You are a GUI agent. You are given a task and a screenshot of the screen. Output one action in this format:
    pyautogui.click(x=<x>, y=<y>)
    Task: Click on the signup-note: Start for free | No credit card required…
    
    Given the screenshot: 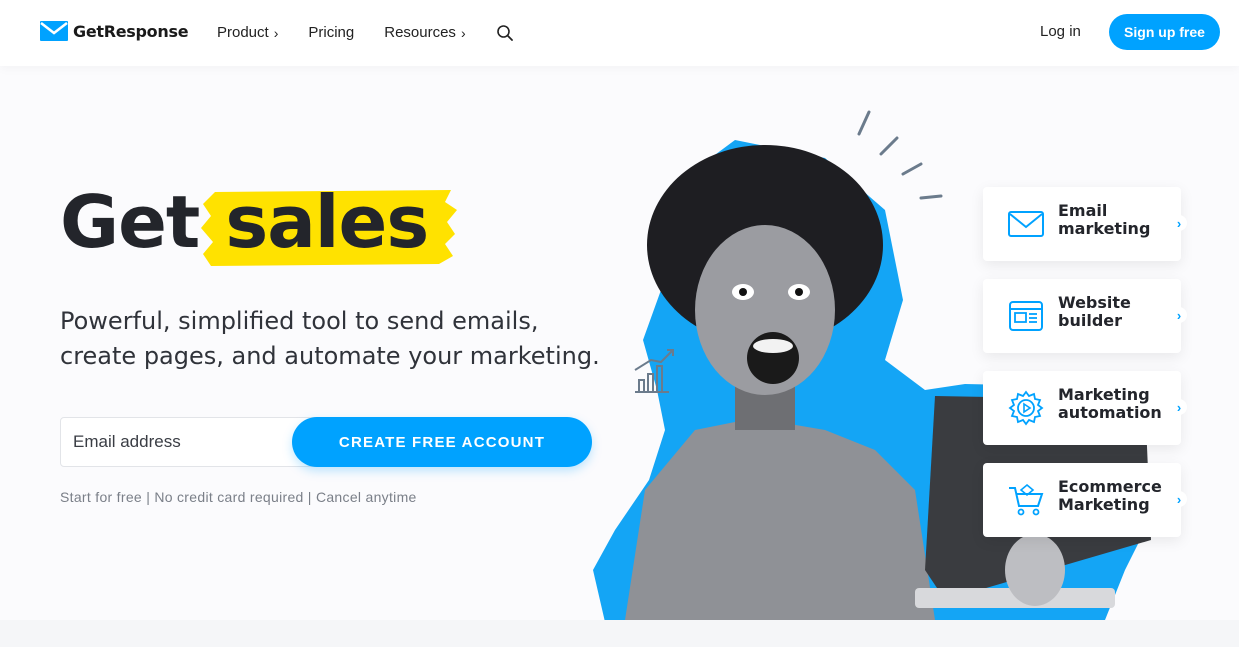 What is the action you would take?
    pyautogui.click(x=238, y=497)
    